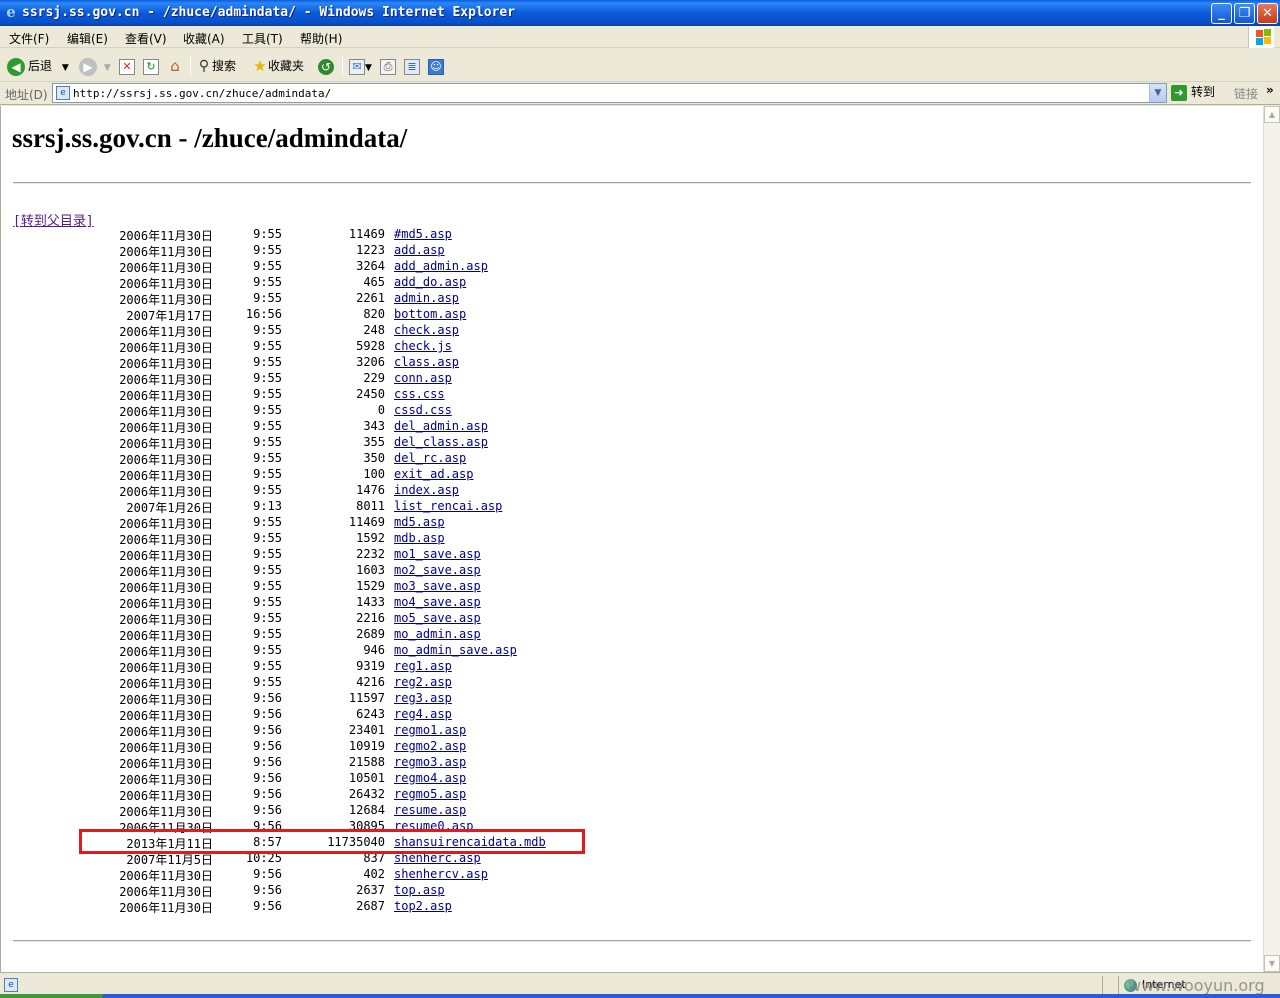 The image size is (1280, 998). I want to click on file-link: index.asp, so click(426, 490).